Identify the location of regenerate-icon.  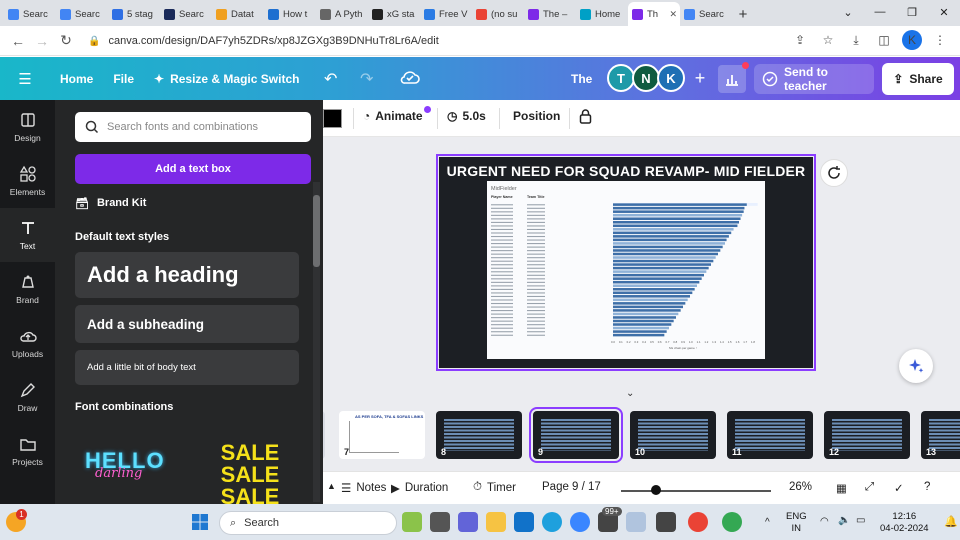
(834, 173).